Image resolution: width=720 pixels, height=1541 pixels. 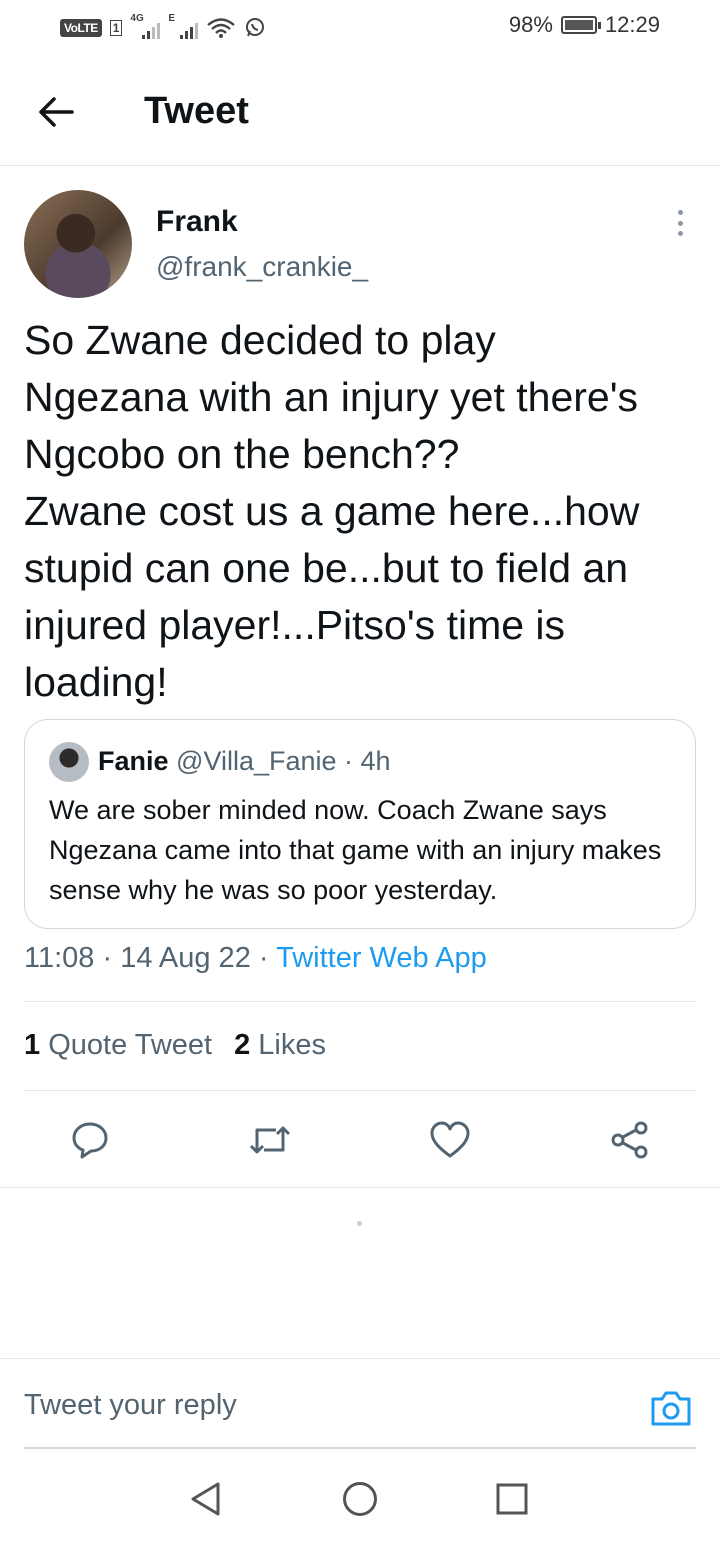 I want to click on nav-recents-button, so click(x=512, y=1499).